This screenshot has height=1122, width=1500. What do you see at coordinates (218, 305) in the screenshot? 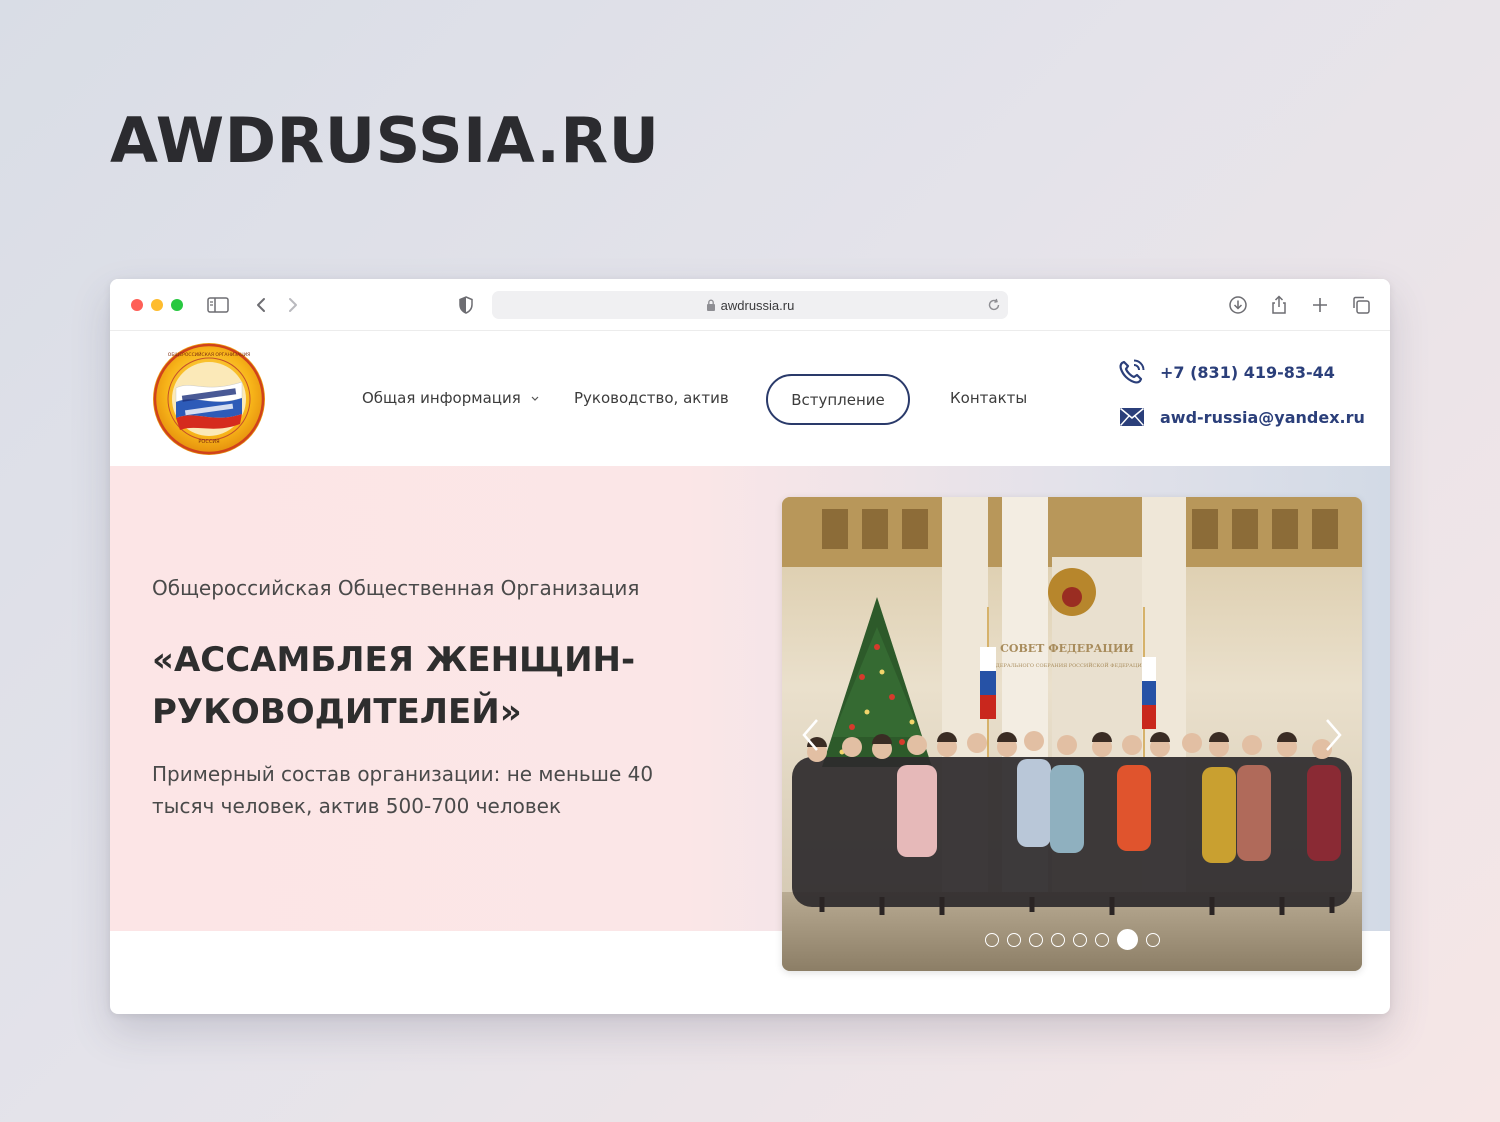
I see `sidebar-icon` at bounding box center [218, 305].